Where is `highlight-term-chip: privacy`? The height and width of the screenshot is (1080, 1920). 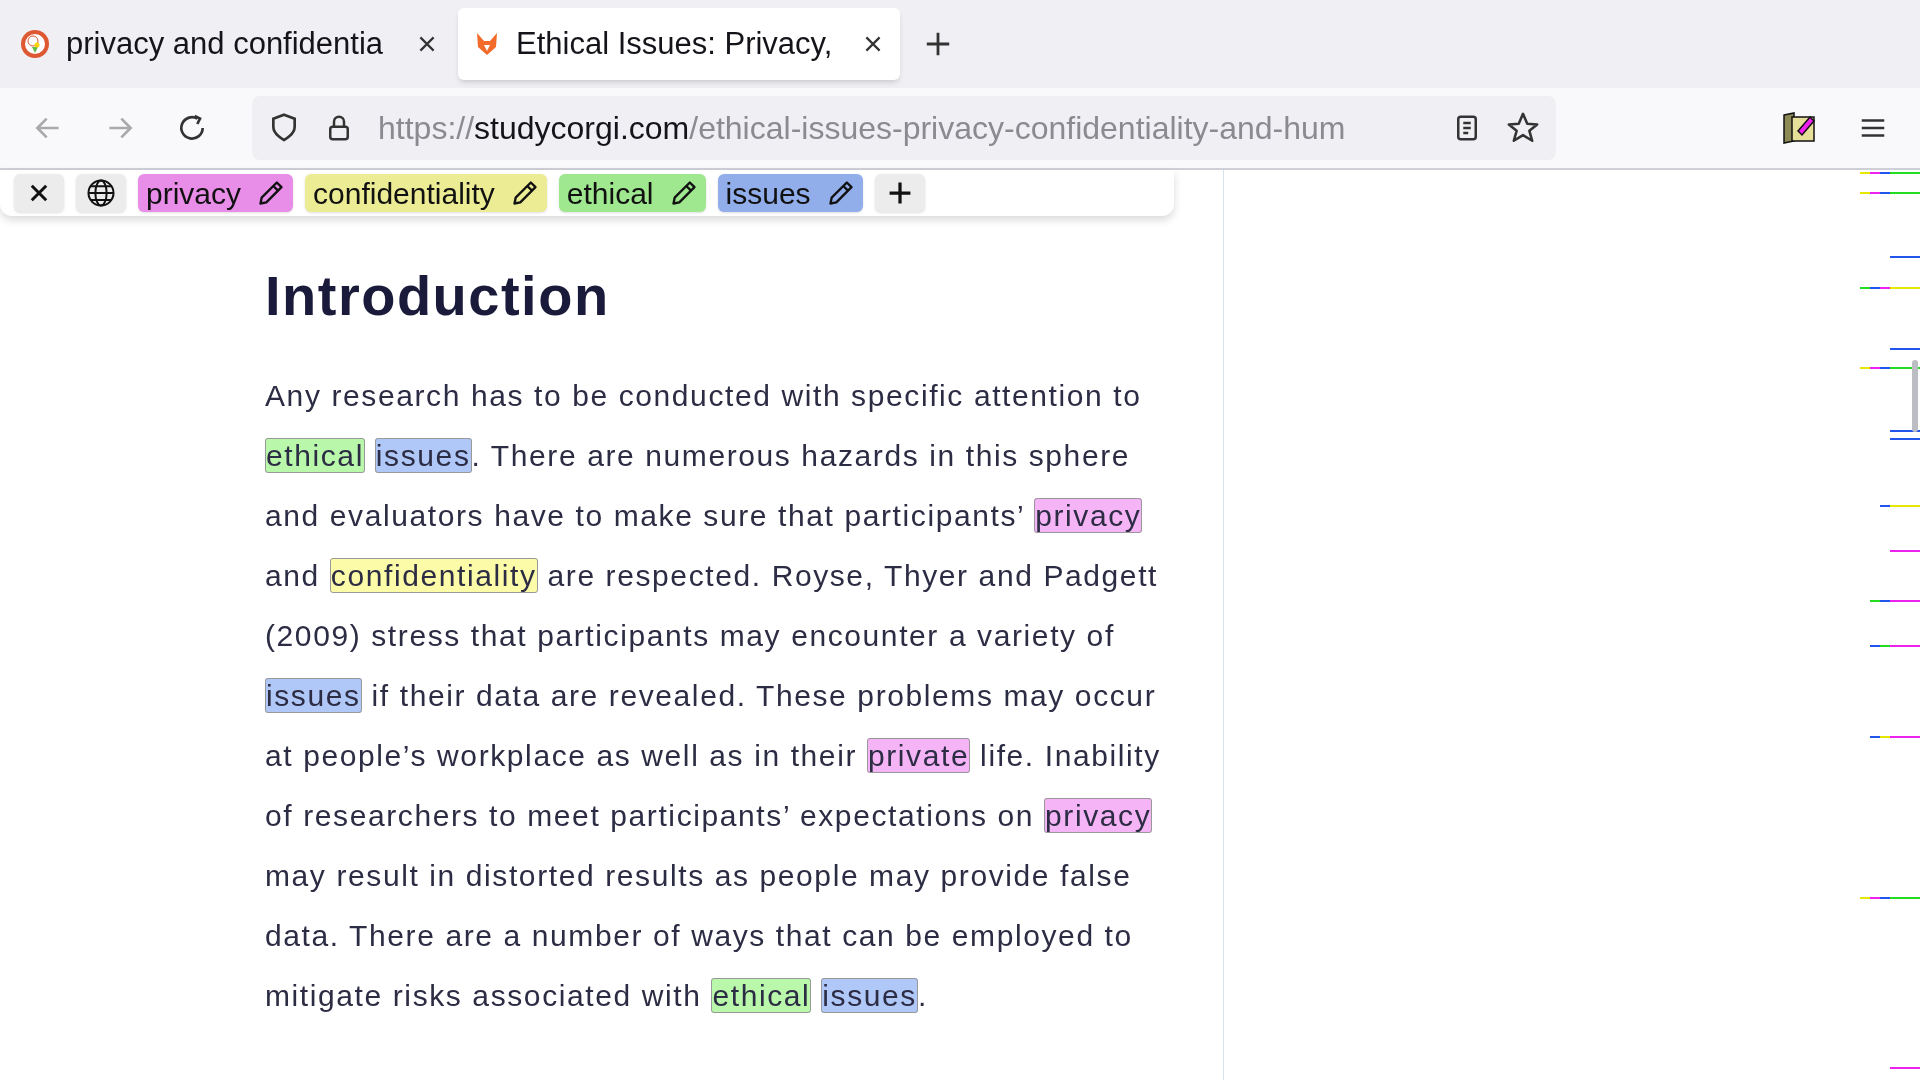 highlight-term-chip: privacy is located at coordinates (216, 193).